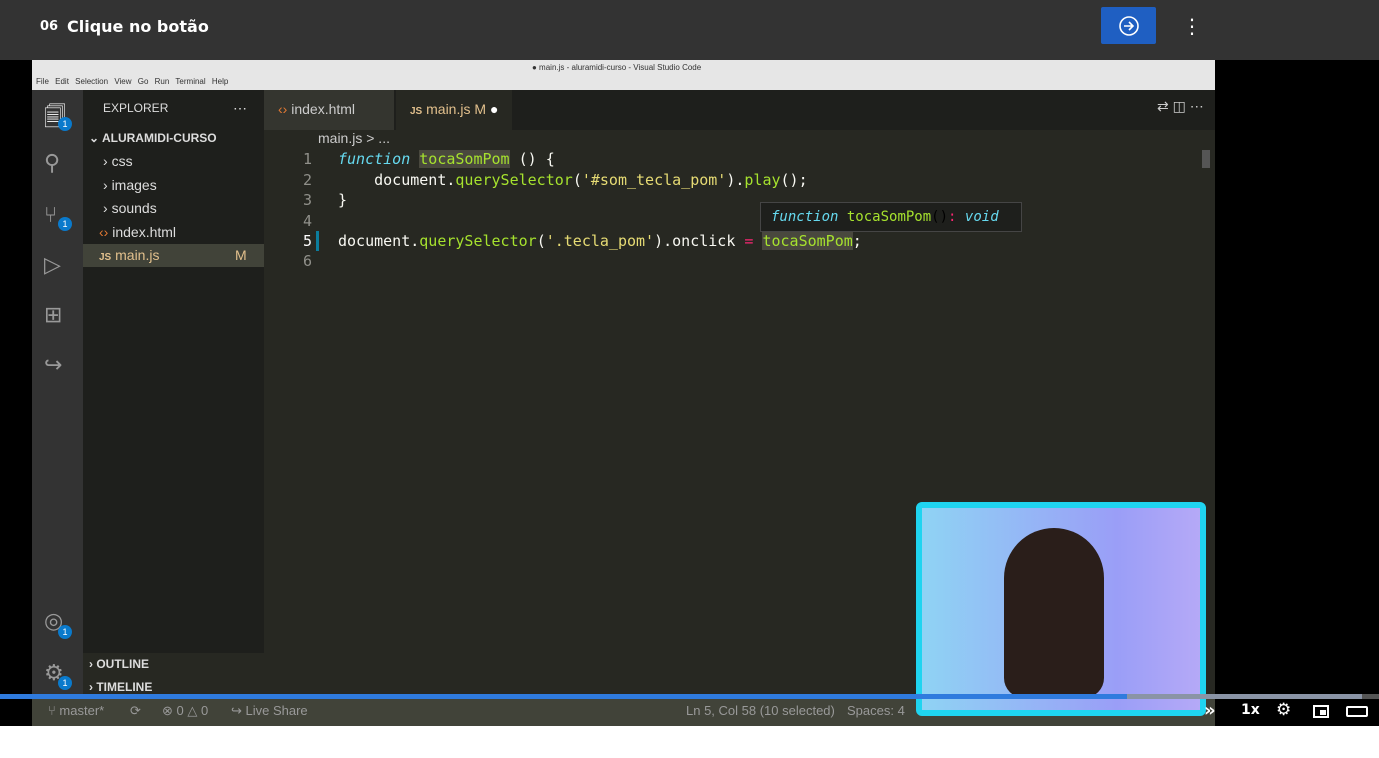  I want to click on accounts-badge: 1, so click(65, 632).